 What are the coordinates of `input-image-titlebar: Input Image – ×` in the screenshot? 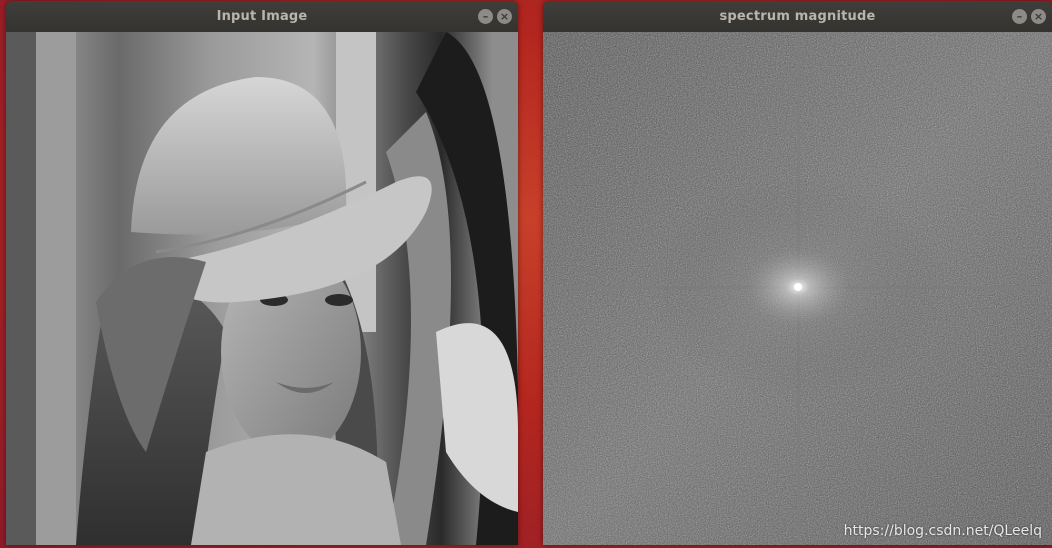 It's located at (262, 17).